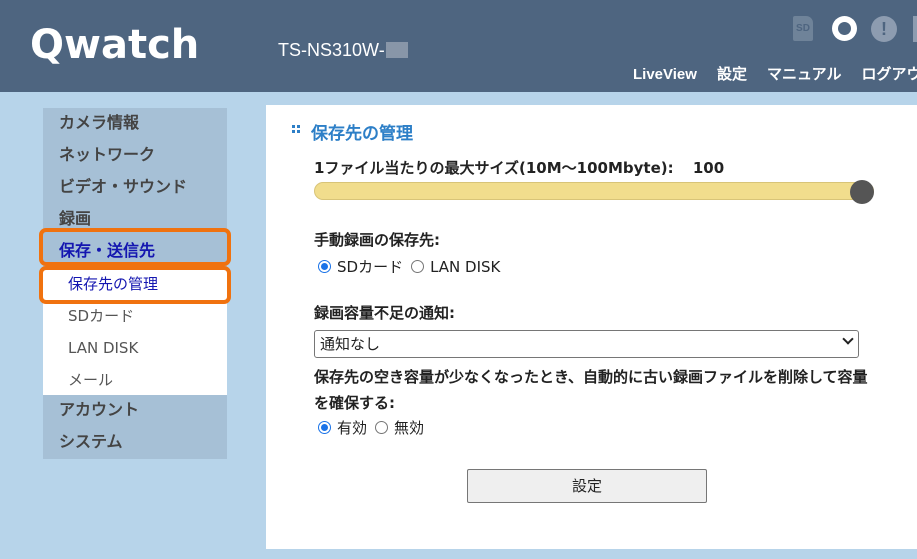  I want to click on overwrite-disable-radio, so click(382, 427).